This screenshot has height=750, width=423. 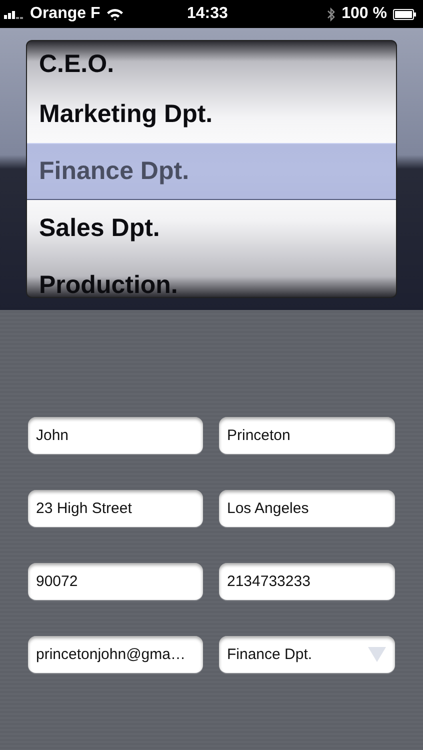 What do you see at coordinates (115, 435) in the screenshot?
I see `input-field: John` at bounding box center [115, 435].